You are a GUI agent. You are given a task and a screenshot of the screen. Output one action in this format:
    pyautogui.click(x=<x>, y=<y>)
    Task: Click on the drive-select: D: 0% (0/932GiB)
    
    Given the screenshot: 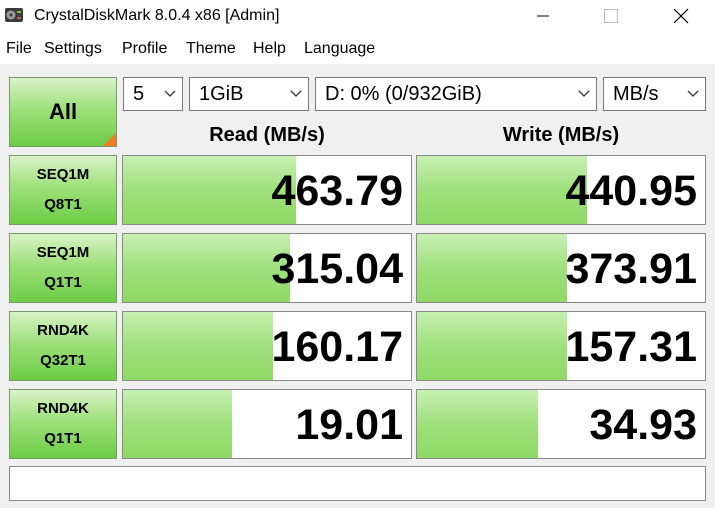 What is the action you would take?
    pyautogui.click(x=456, y=94)
    